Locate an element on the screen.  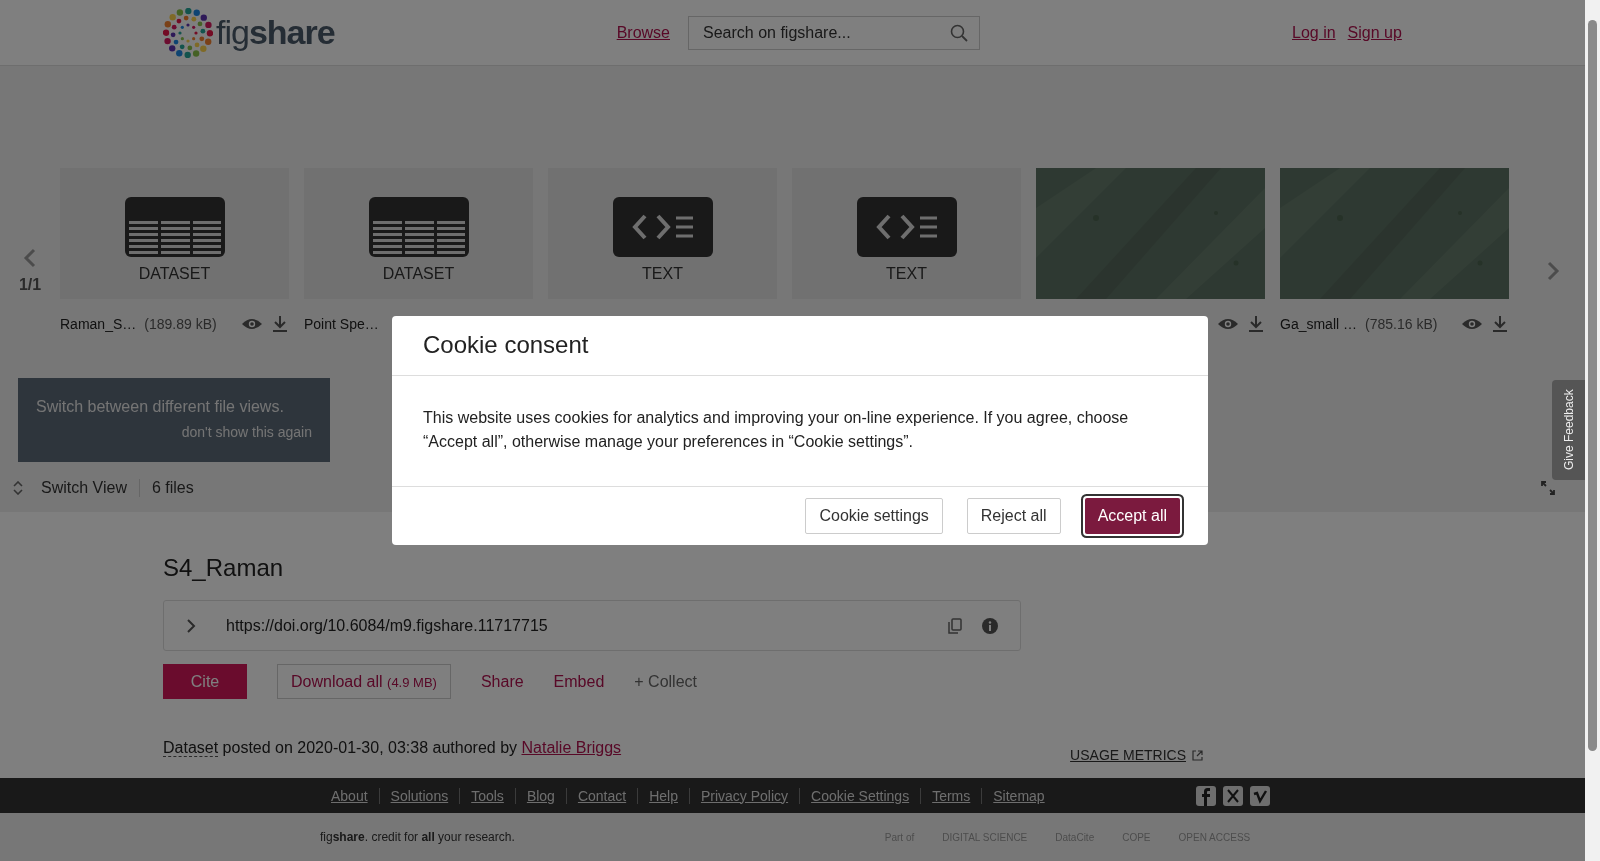
dialog-button: Cookie settings is located at coordinates (874, 516).